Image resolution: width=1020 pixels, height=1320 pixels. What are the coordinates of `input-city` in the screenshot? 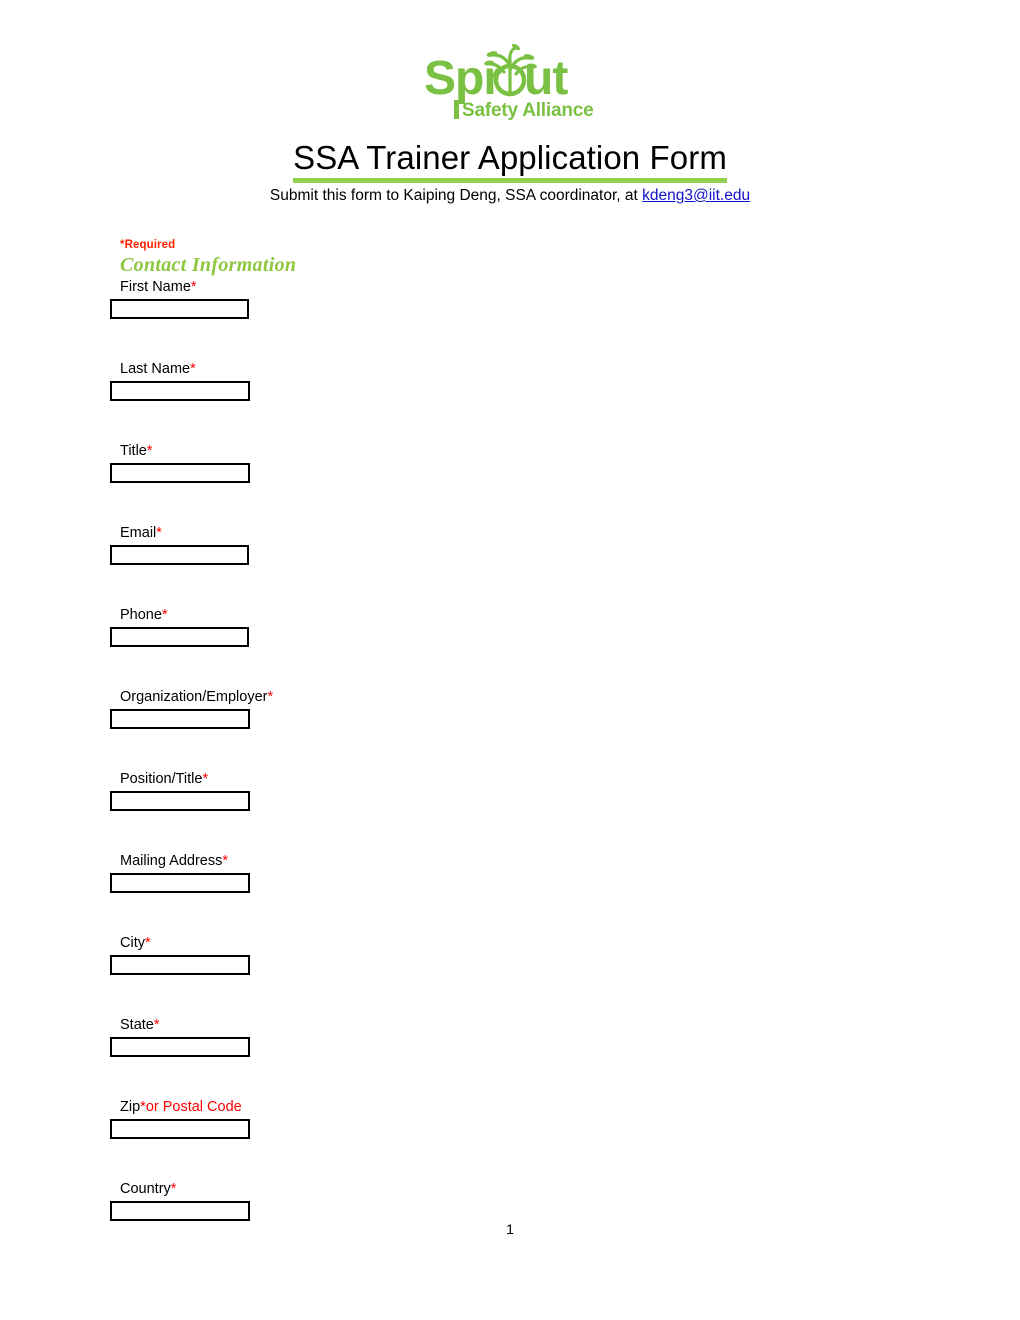 It's located at (180, 965).